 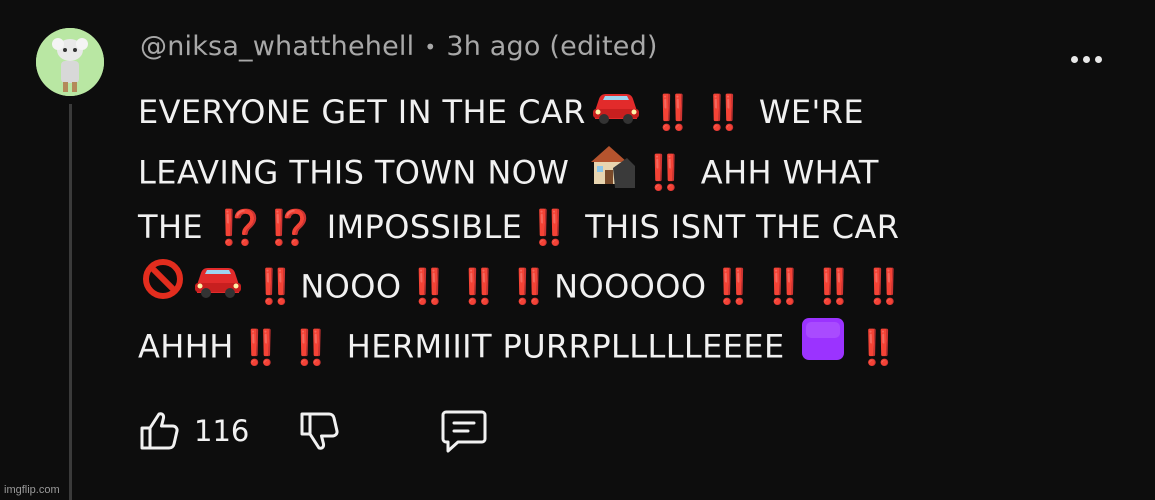 I want to click on exclamation-emoji: ‼️ ‼️ ‼️ ‼️, so click(x=808, y=287).